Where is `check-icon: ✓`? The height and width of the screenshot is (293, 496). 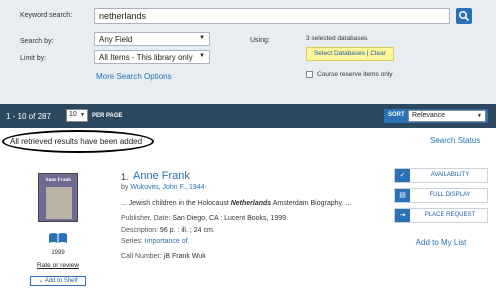
check-icon: ✓ is located at coordinates (402, 175).